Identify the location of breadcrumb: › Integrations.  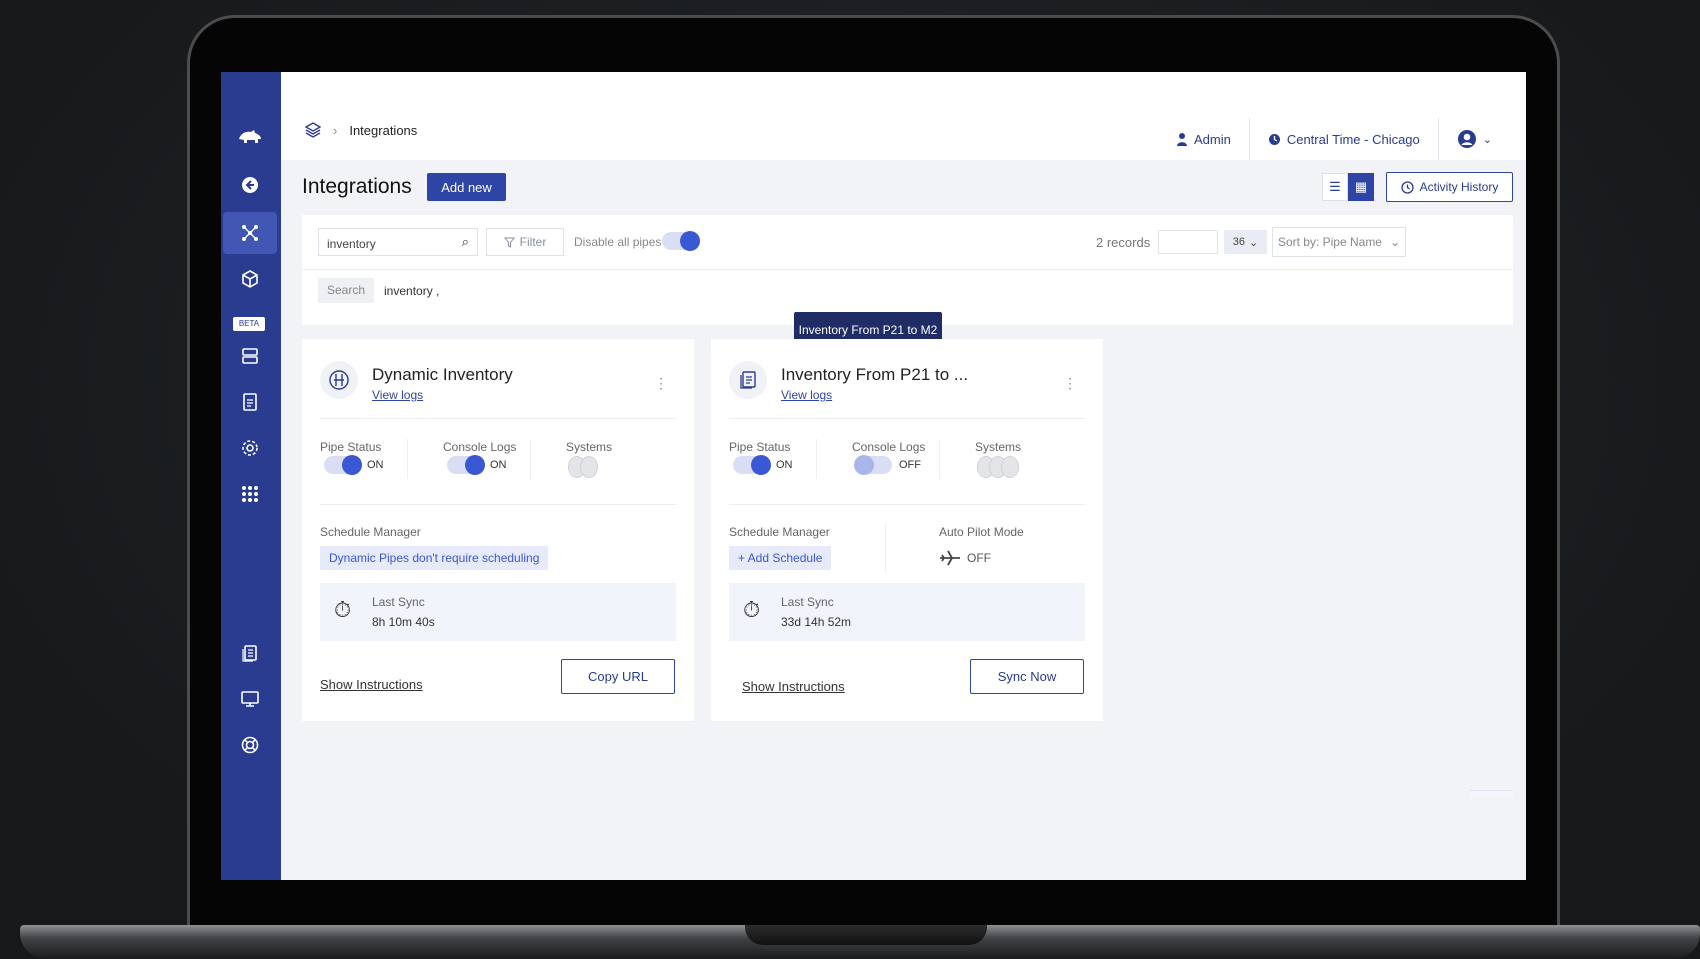
(361, 130).